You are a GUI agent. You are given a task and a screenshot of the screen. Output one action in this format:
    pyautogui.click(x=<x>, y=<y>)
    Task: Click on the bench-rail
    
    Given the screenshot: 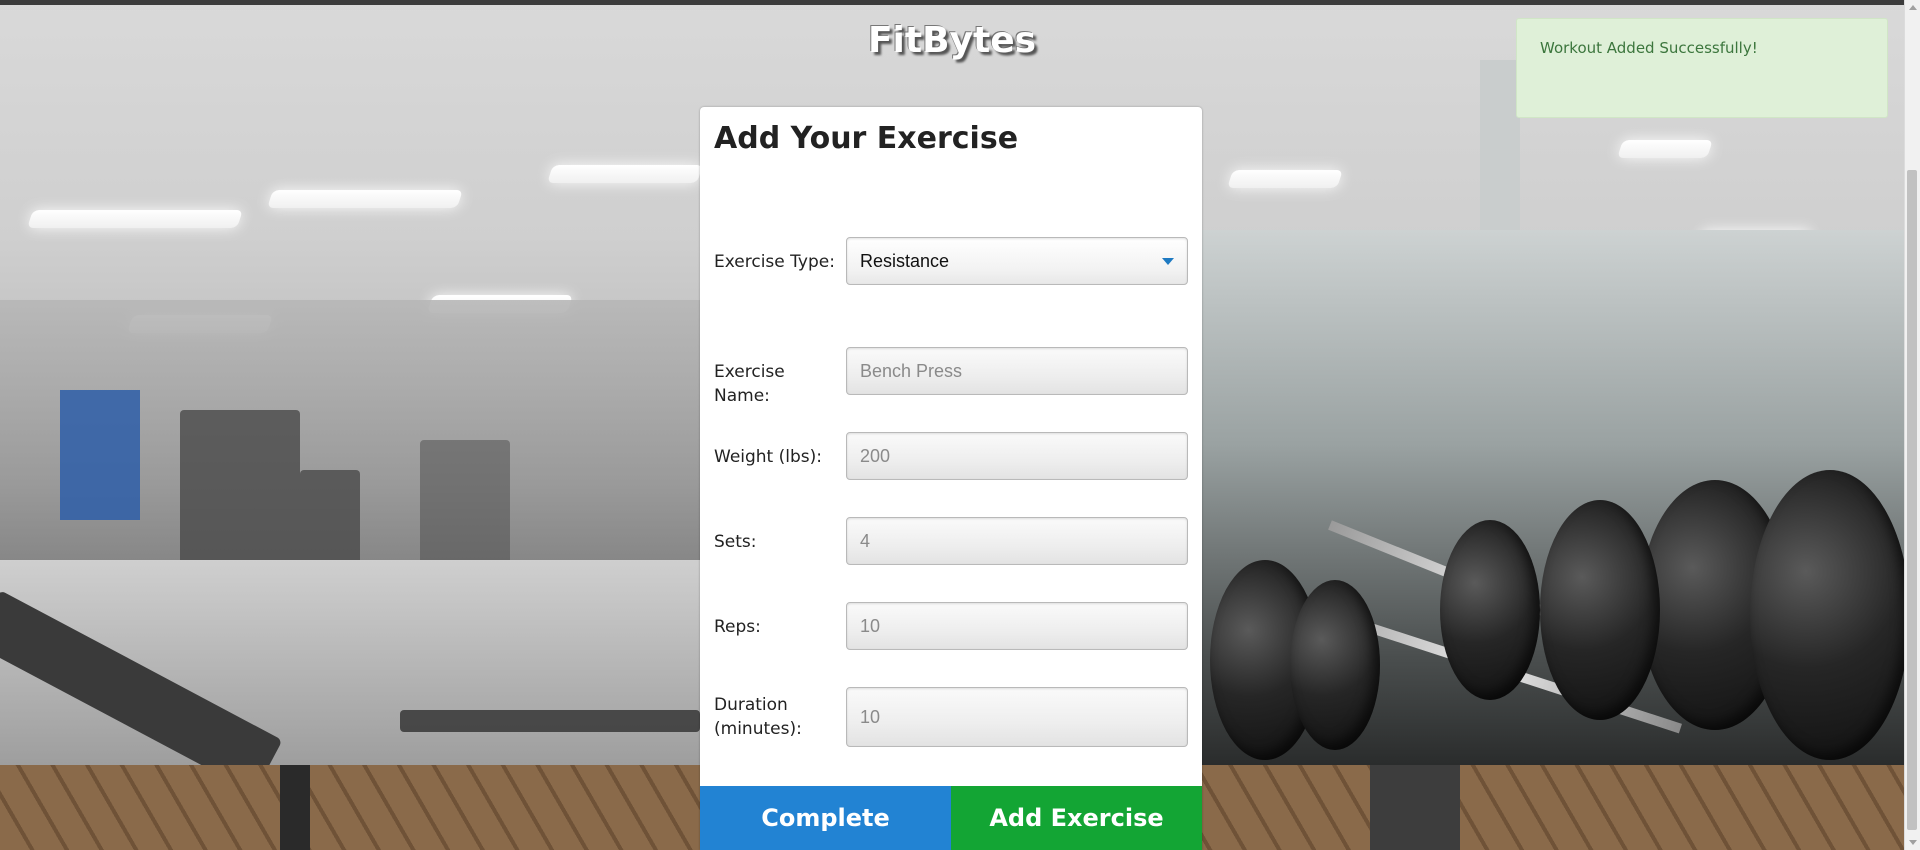 What is the action you would take?
    pyautogui.click(x=550, y=721)
    